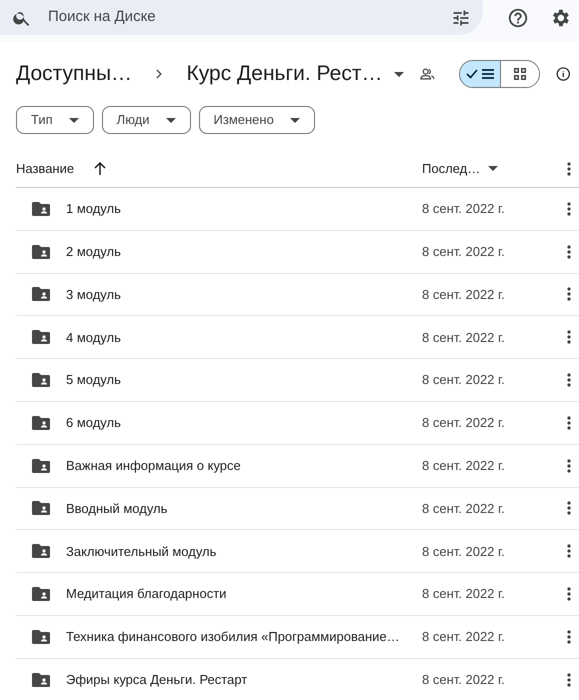  Describe the element at coordinates (297, 338) in the screenshot. I see `folder-row: 4 модуль 8 сент. 2022 г.` at that location.